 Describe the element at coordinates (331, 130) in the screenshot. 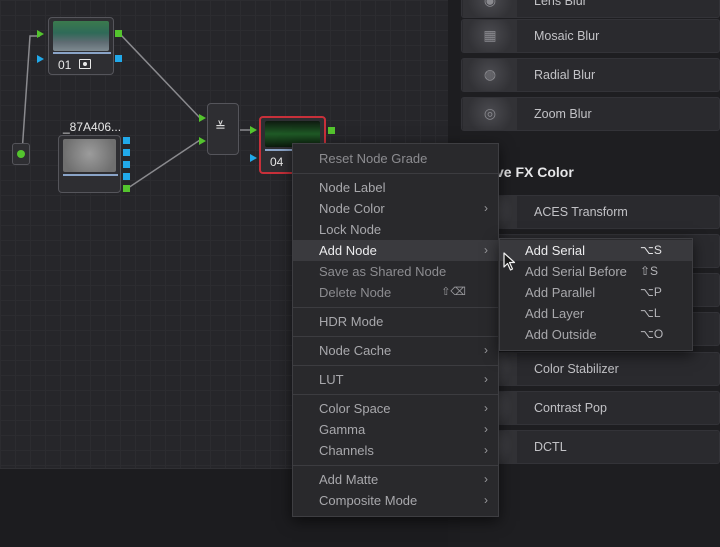

I see `node-04-output-rgb` at that location.